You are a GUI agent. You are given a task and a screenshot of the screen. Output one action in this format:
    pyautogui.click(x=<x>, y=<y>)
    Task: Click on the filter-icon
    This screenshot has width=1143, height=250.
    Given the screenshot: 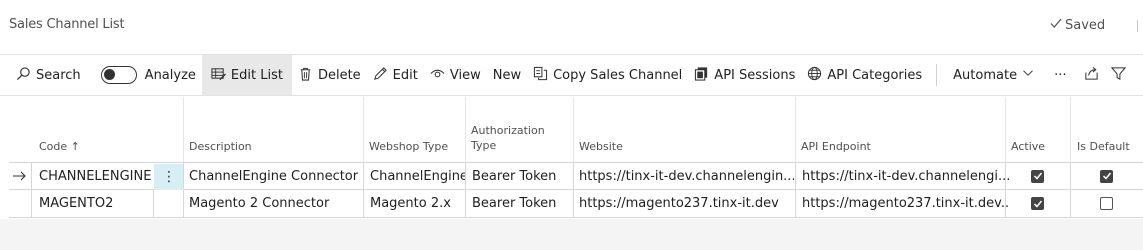 What is the action you would take?
    pyautogui.click(x=1119, y=75)
    